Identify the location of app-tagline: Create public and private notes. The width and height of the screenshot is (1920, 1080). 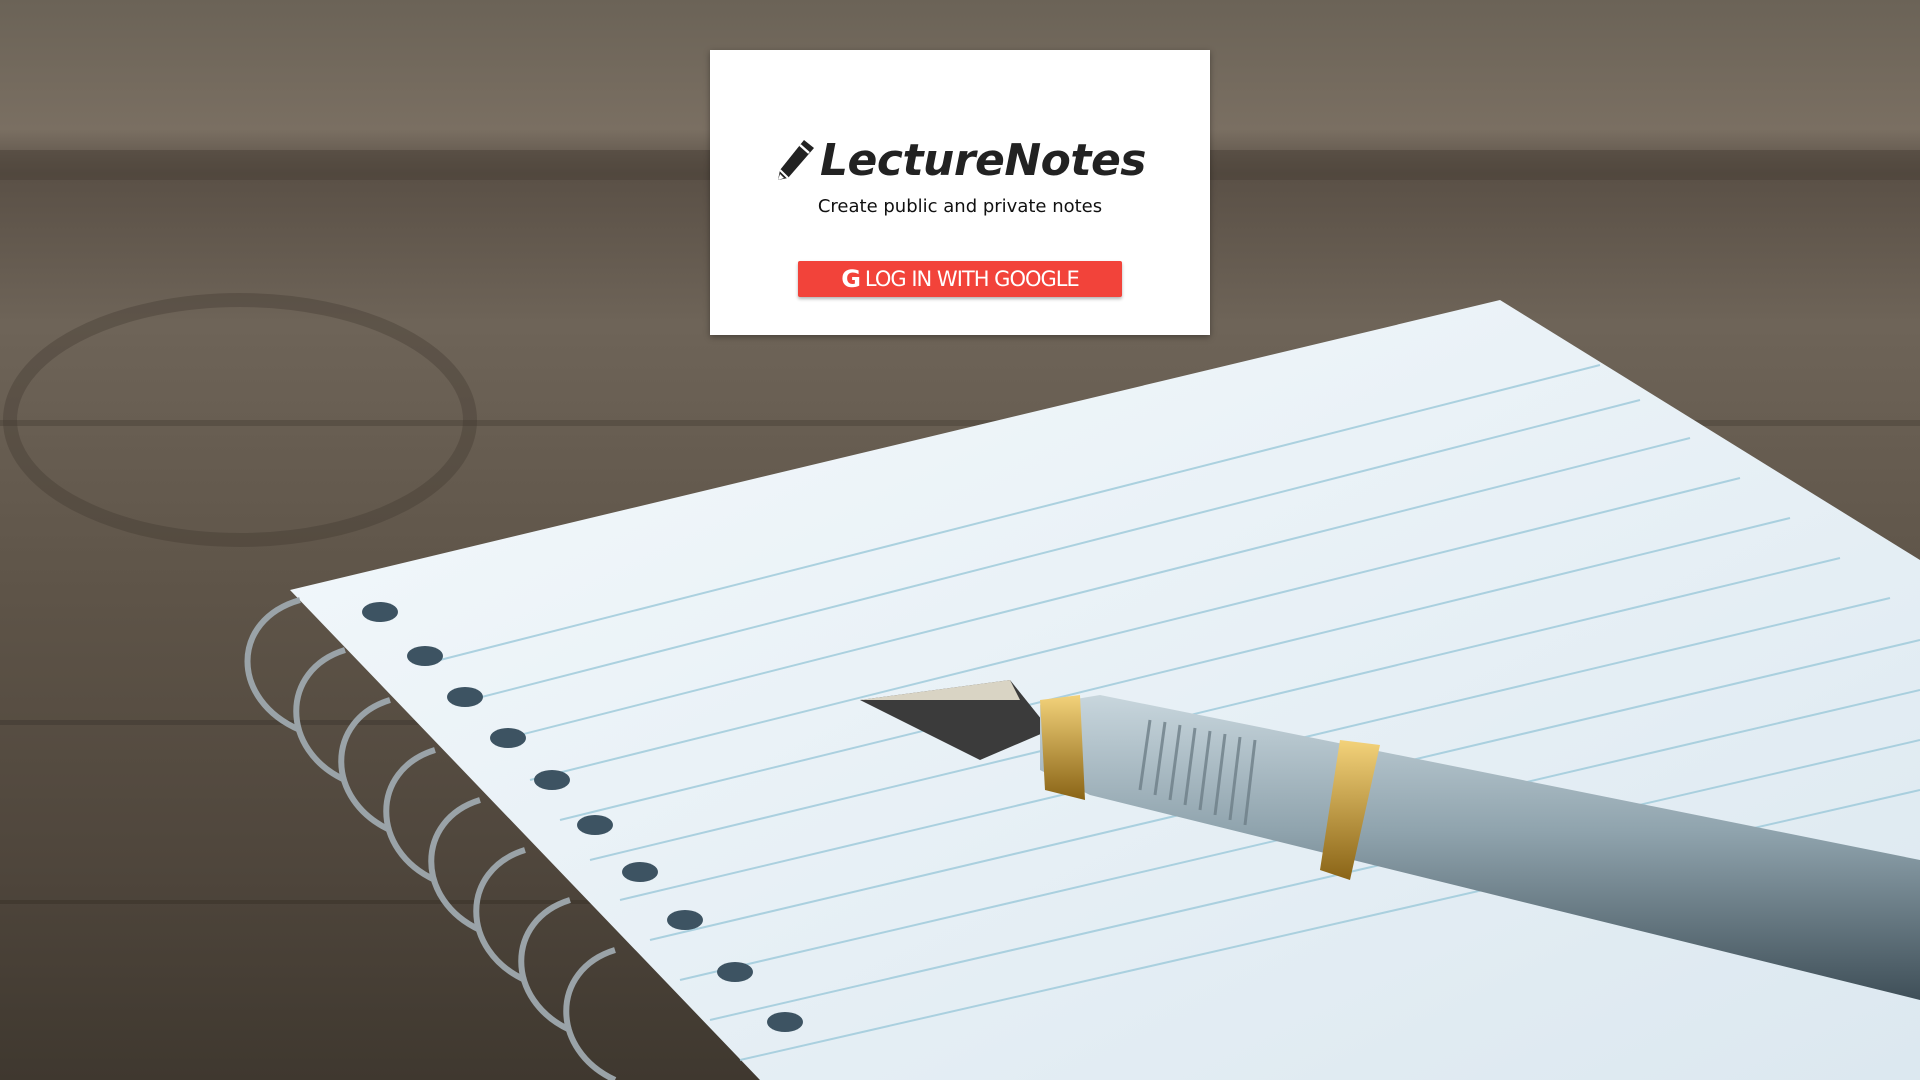
(960, 206).